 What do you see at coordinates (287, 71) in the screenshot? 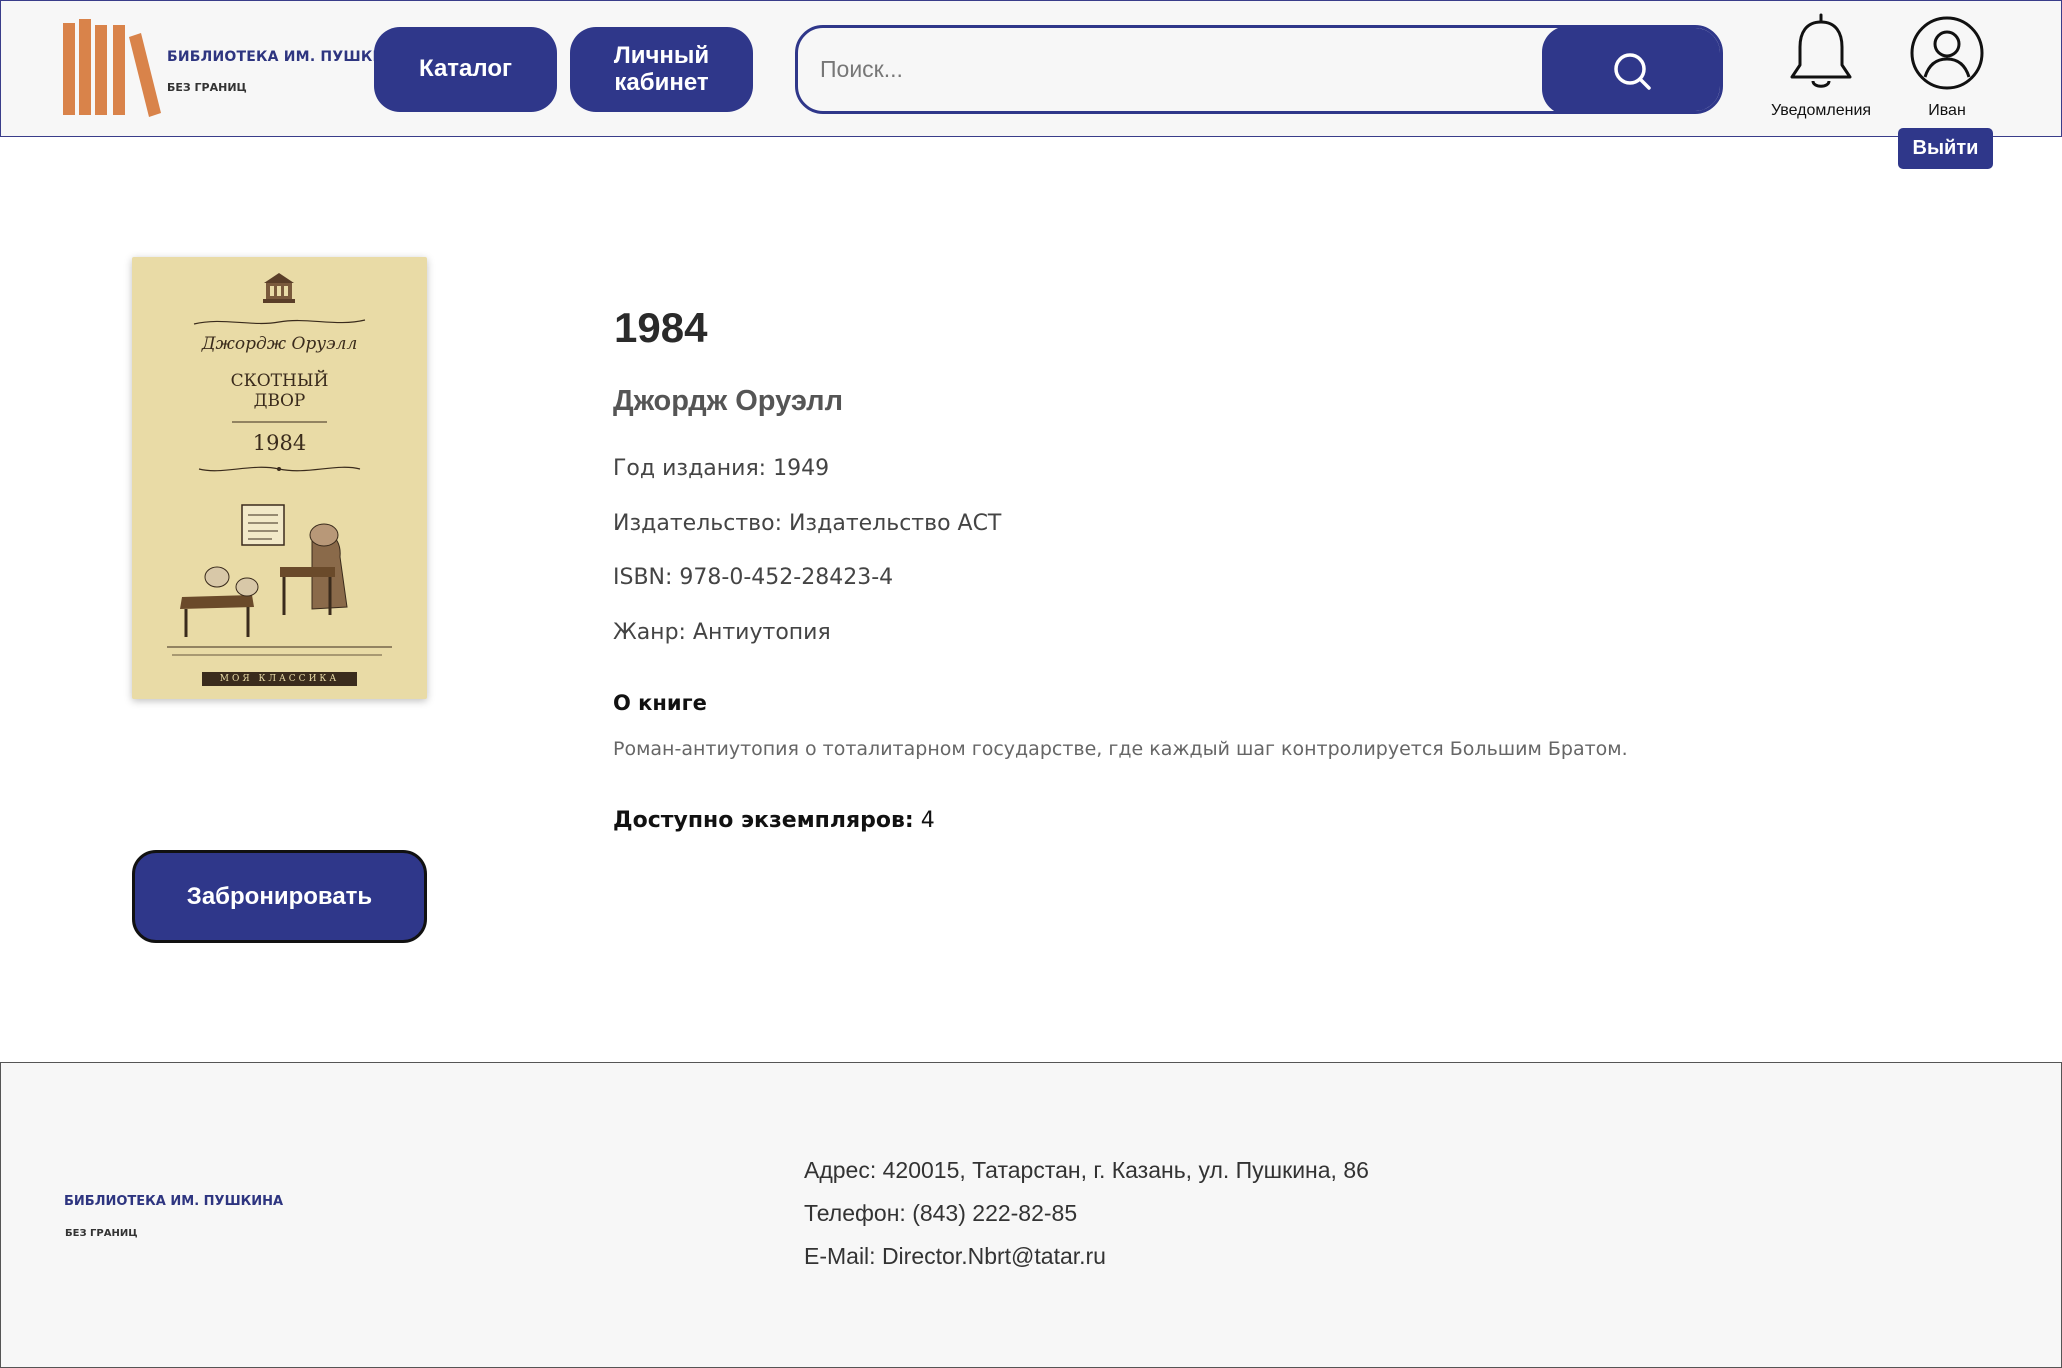
I see `logo-text: БИБЛИОТЕКА ИМ. ПУШКИНА БЕЗ ГРАНИЦ` at bounding box center [287, 71].